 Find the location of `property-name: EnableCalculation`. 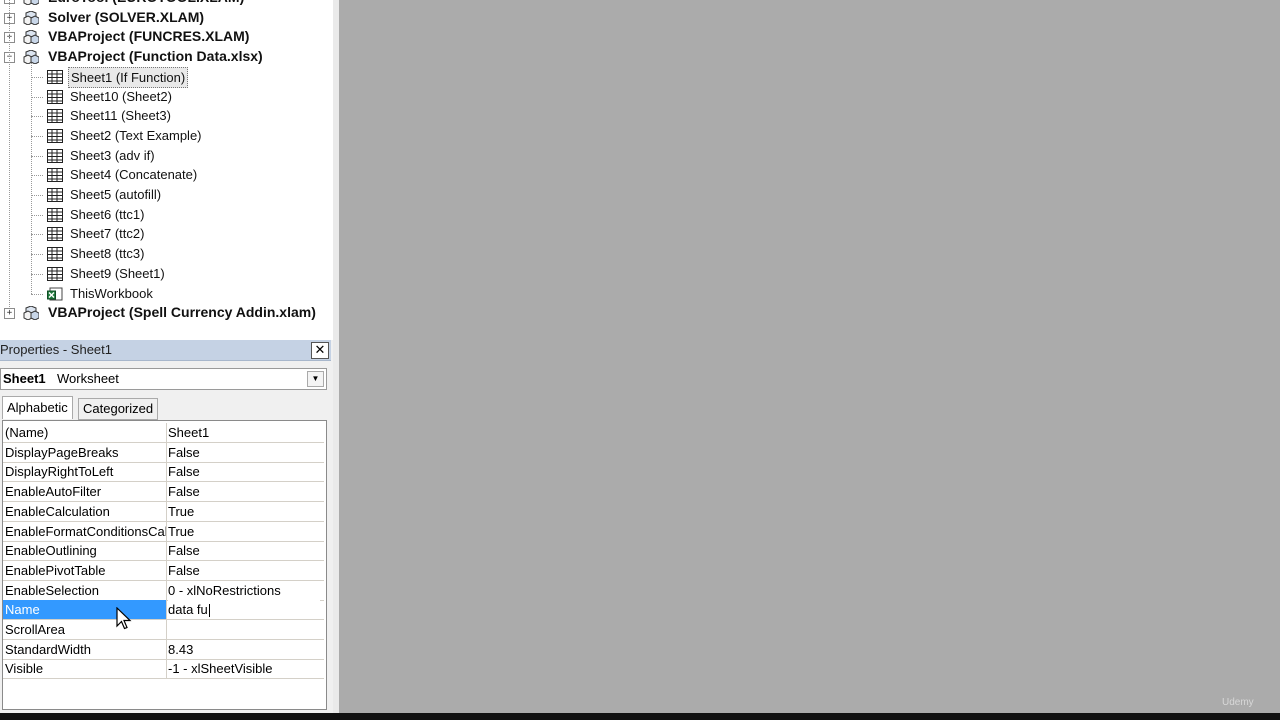

property-name: EnableCalculation is located at coordinates (85, 511).